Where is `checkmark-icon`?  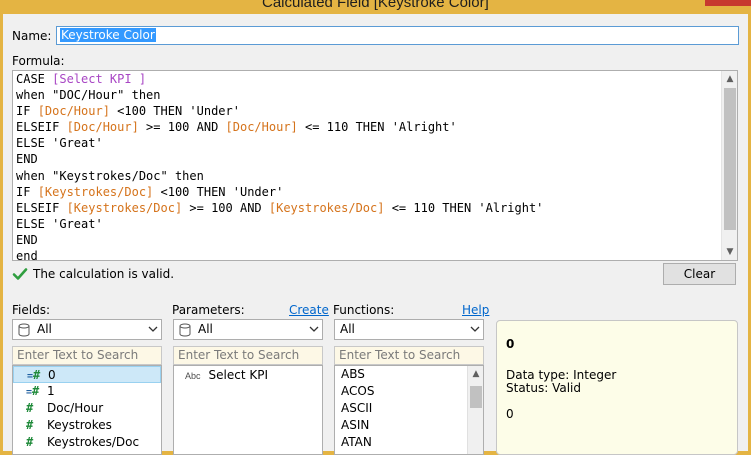
checkmark-icon is located at coordinates (20, 274).